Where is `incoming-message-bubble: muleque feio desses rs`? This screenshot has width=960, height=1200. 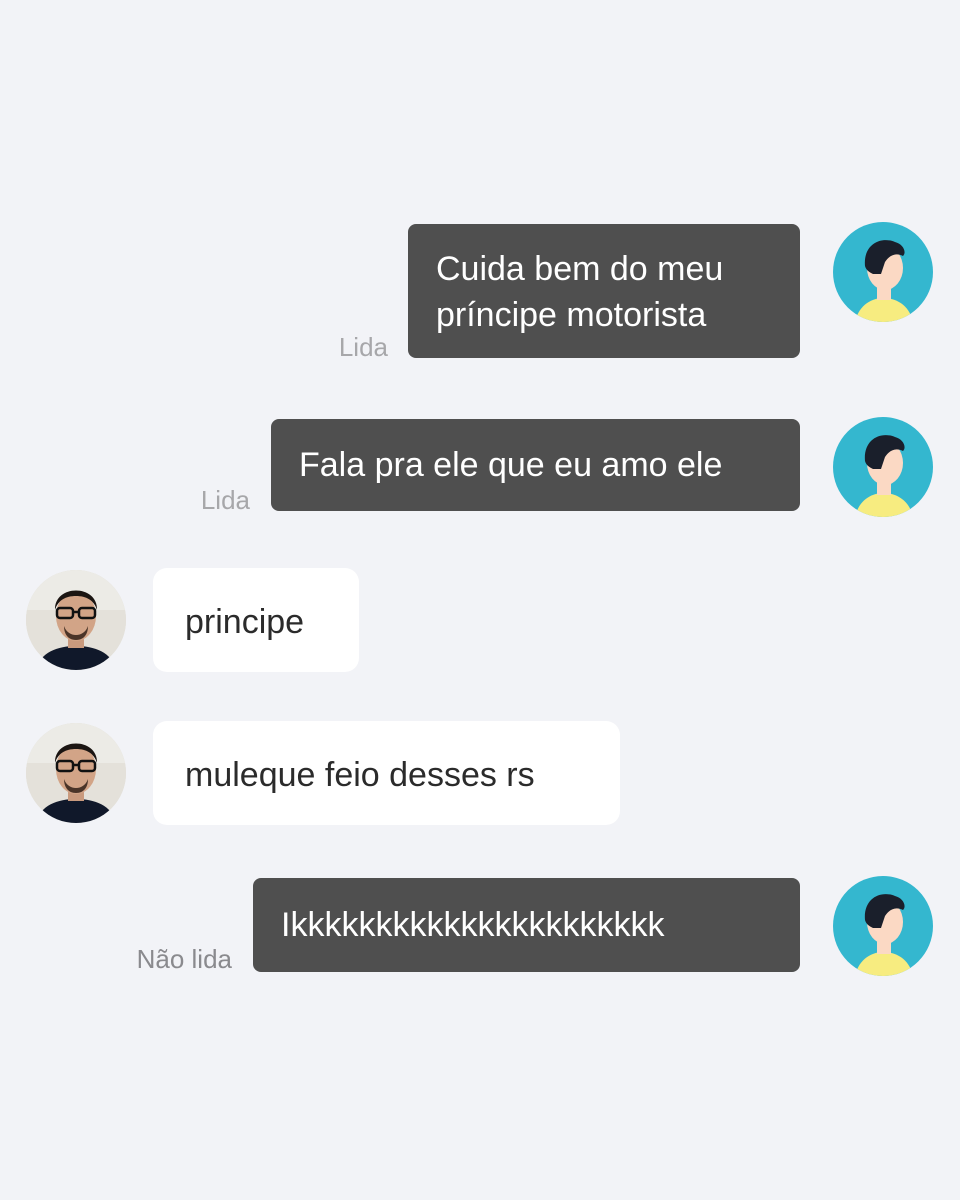 incoming-message-bubble: muleque feio desses rs is located at coordinates (386, 773).